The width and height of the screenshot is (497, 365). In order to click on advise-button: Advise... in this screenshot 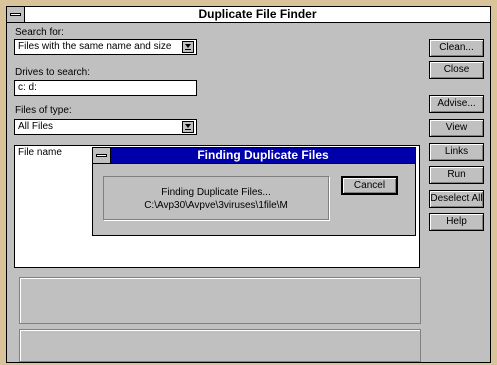, I will do `click(456, 104)`.